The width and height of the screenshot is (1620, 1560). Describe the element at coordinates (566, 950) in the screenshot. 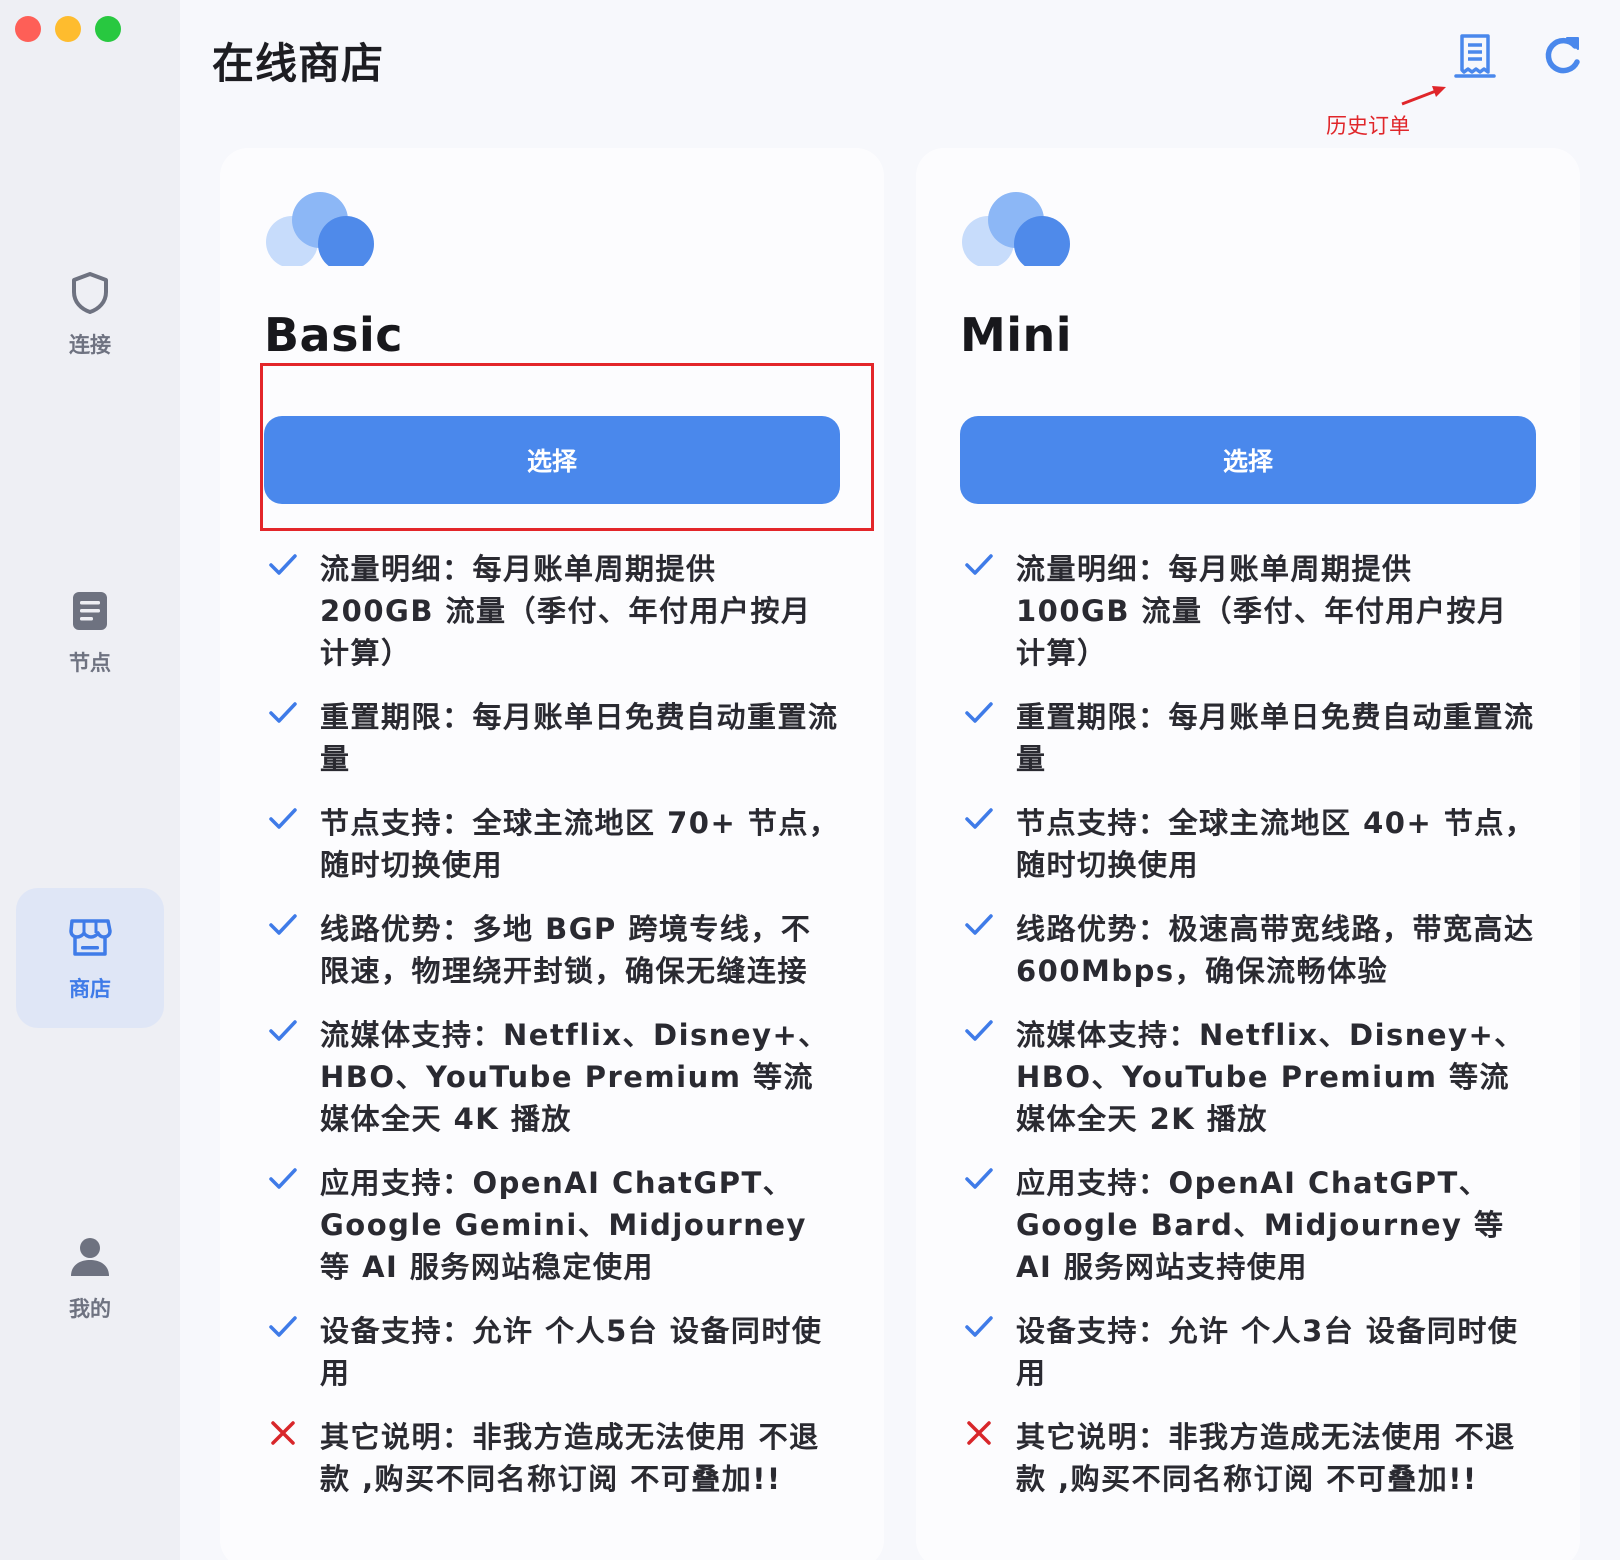

I see `feature-text: 线路优势：多地 BGP 跨境专线，不限速，物理绕开封锁，确保无缝连接` at that location.